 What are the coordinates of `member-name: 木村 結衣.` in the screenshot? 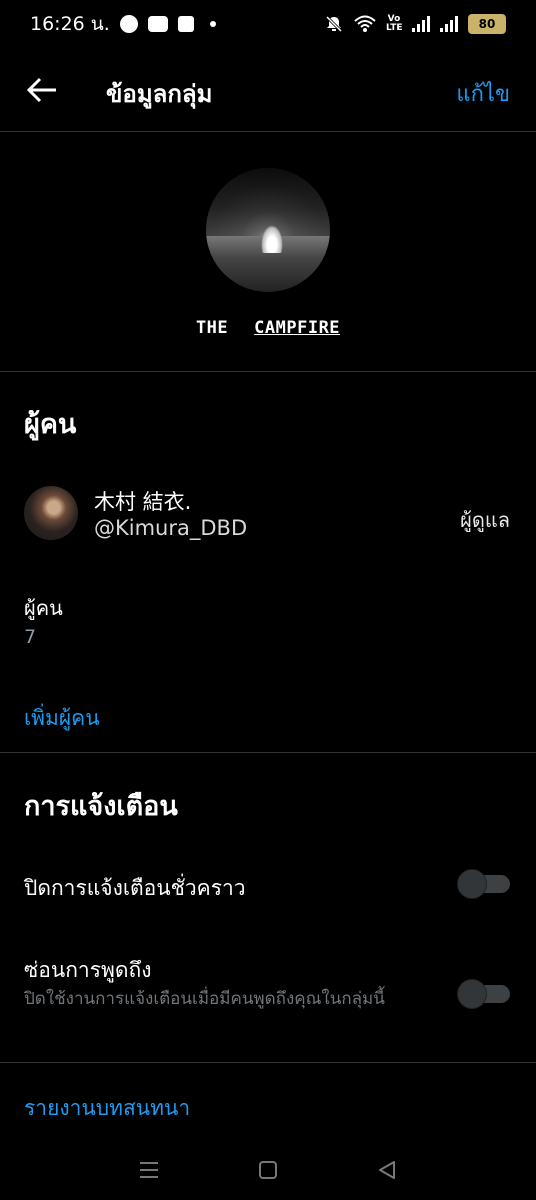 It's located at (143, 502).